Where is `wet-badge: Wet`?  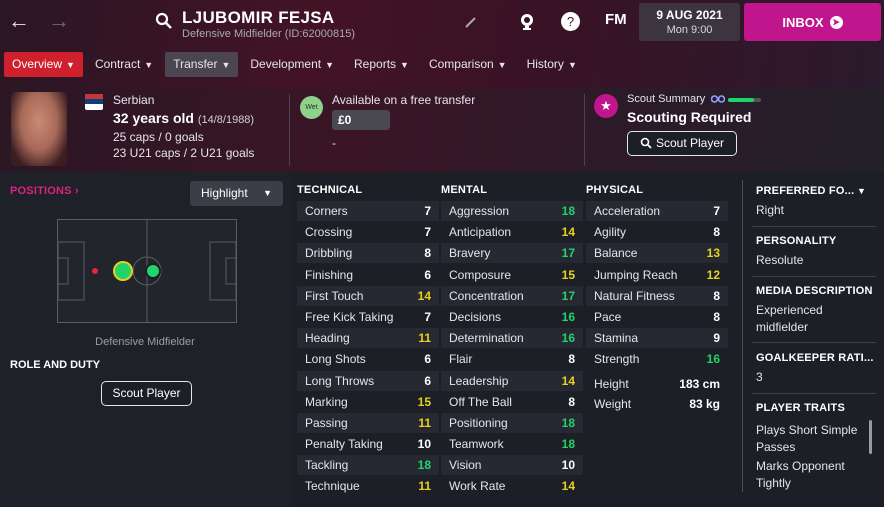 wet-badge: Wet is located at coordinates (311, 107).